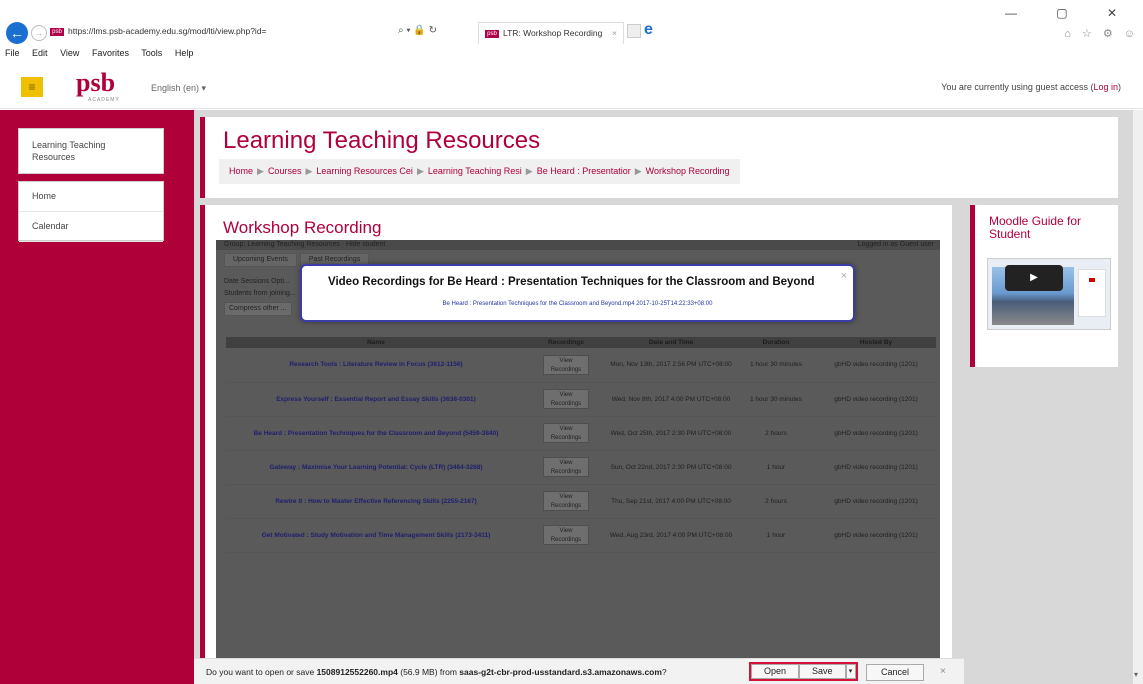  I want to click on save-dropdown-icon: ▾, so click(850, 671).